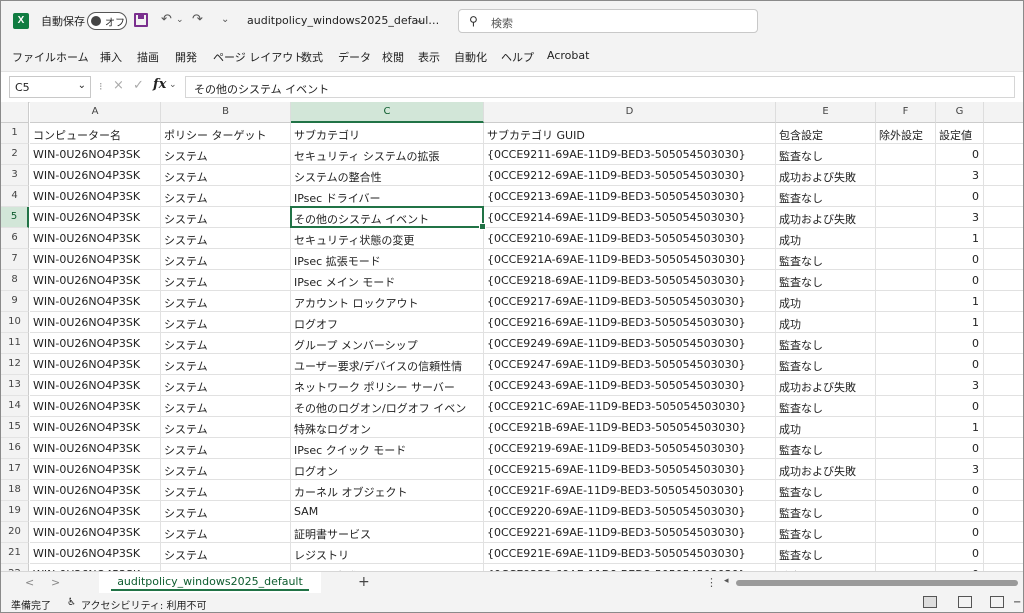  I want to click on customize-toolbar-icon: ⌄, so click(225, 19).